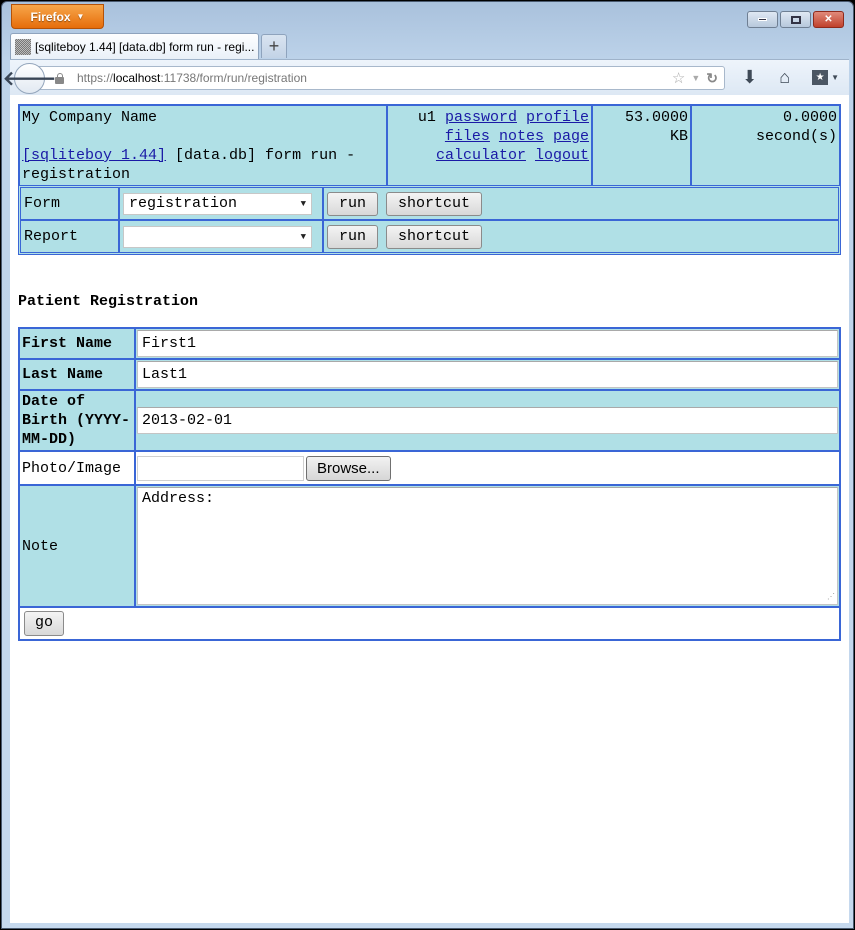 This screenshot has height=930, width=855. What do you see at coordinates (59, 78) in the screenshot?
I see `lock-icon` at bounding box center [59, 78].